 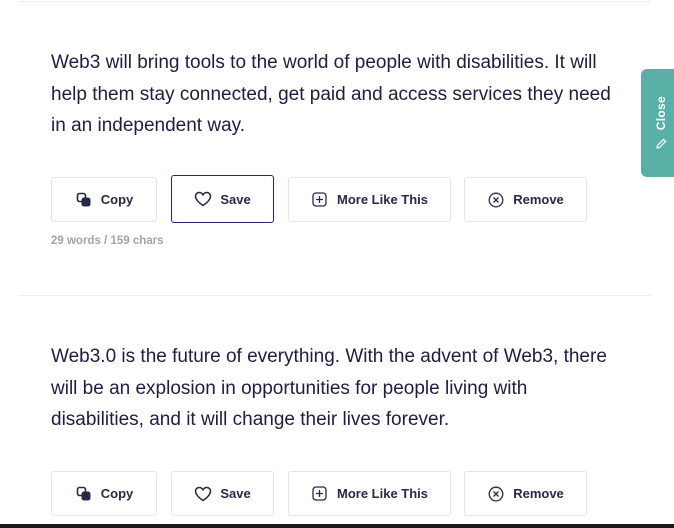 What do you see at coordinates (335, 295) in the screenshot?
I see `card-divider` at bounding box center [335, 295].